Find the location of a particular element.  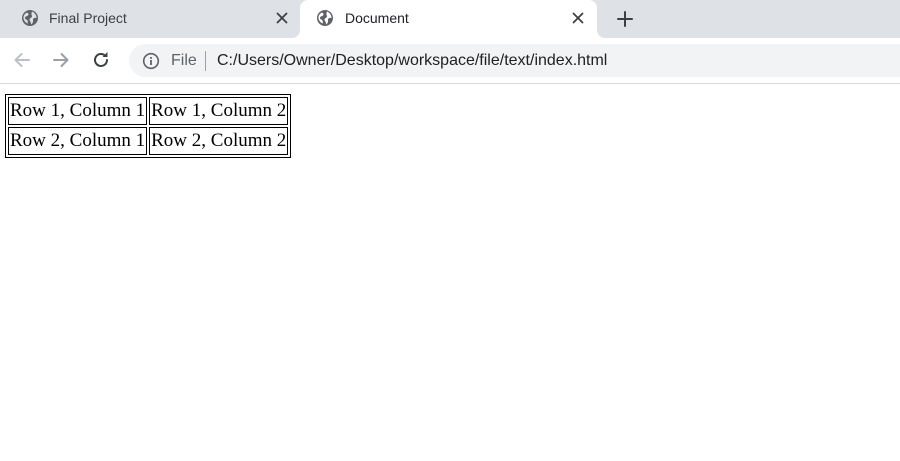

scheme-label: File is located at coordinates (184, 60).